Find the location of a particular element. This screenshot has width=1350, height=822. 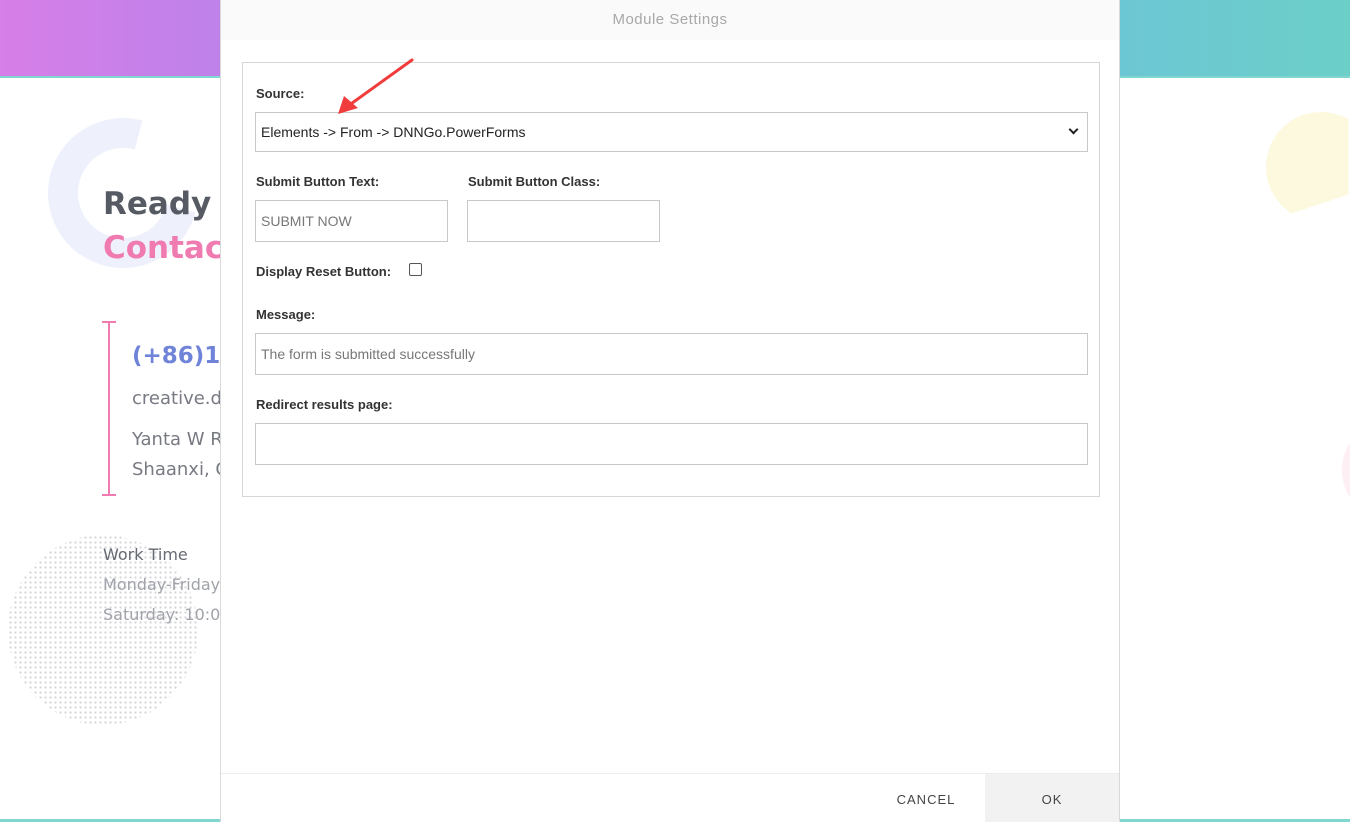

dialog-footer: CANCEL OK is located at coordinates (670, 797).